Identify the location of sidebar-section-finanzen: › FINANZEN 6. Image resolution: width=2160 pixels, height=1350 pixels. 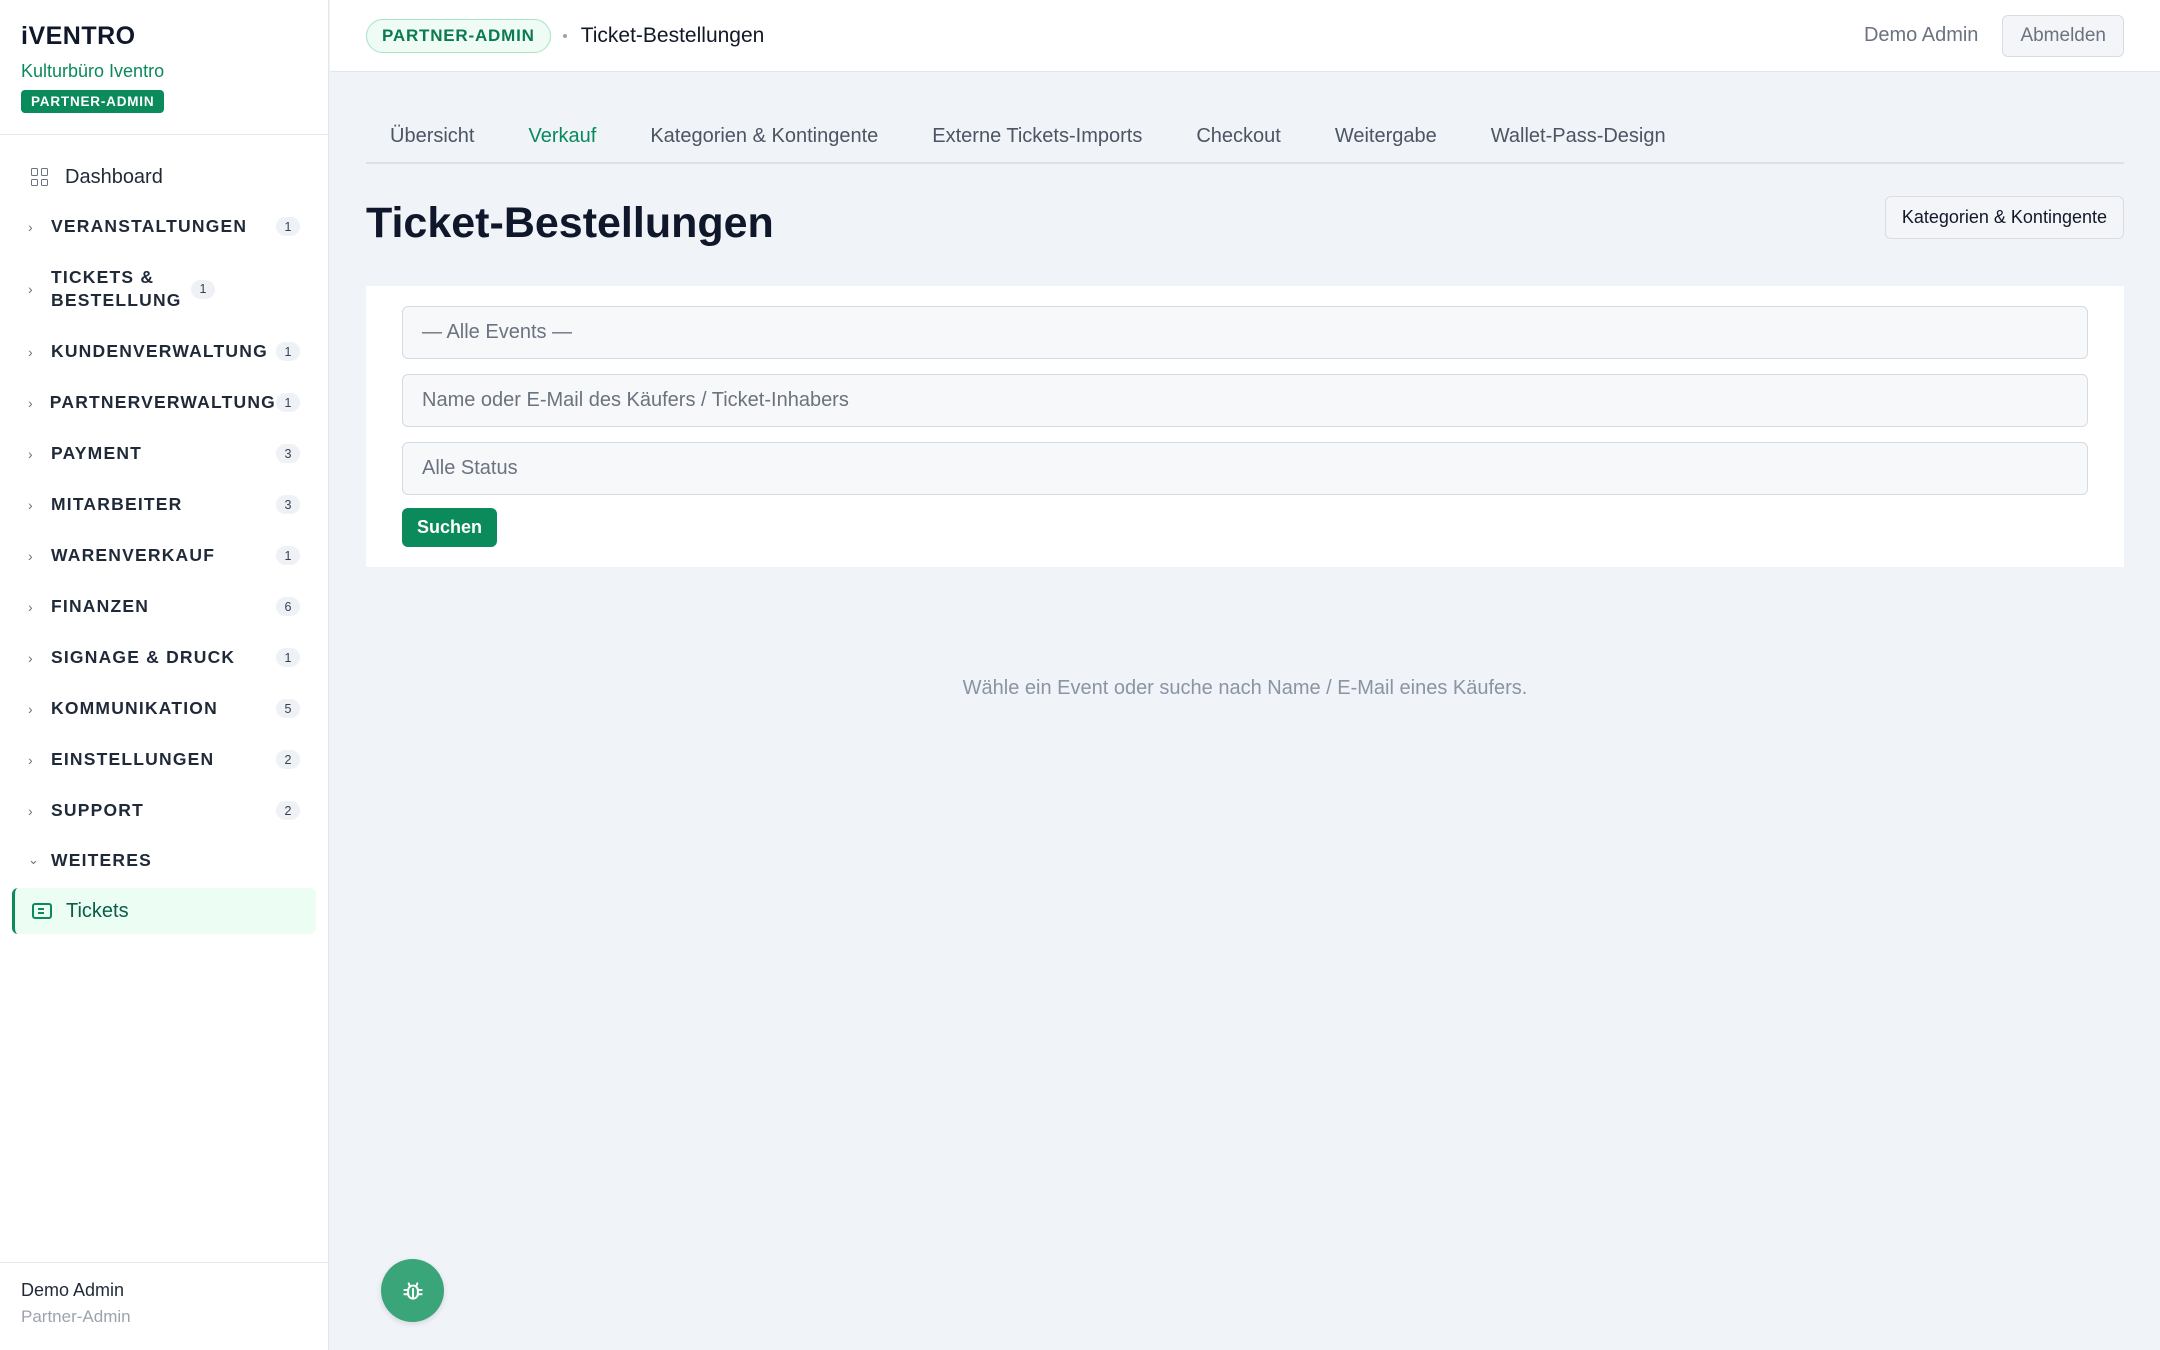
(164, 606).